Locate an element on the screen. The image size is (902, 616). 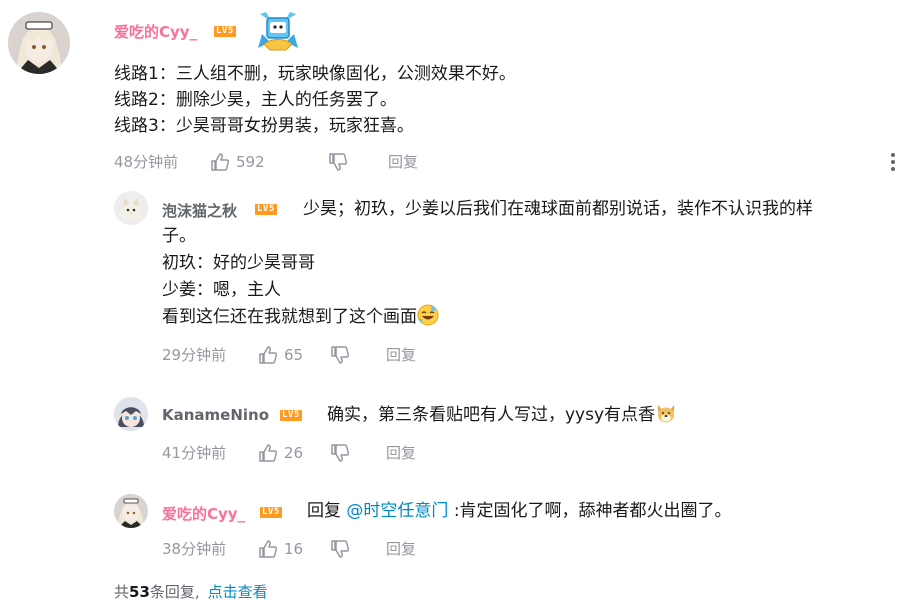
sweat-laugh-emoji-icon is located at coordinates (428, 315).